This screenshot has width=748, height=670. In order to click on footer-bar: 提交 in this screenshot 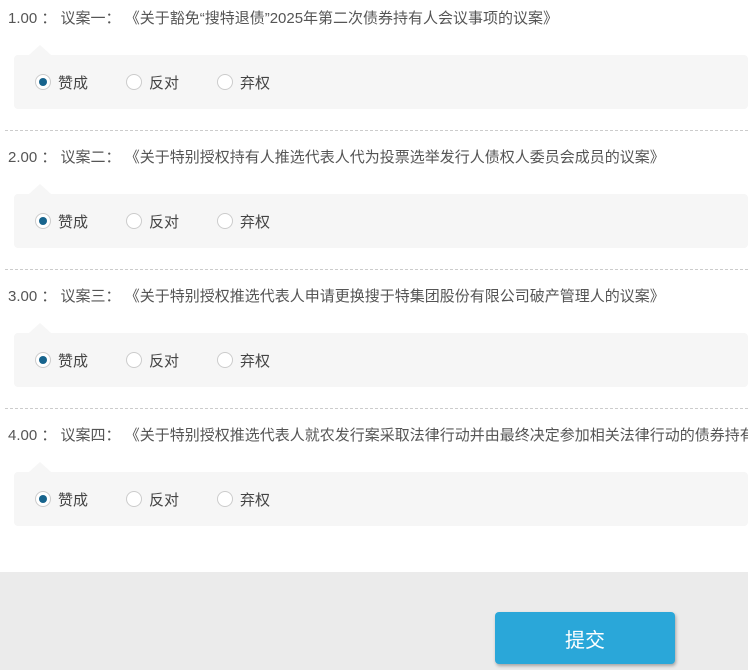, I will do `click(374, 621)`.